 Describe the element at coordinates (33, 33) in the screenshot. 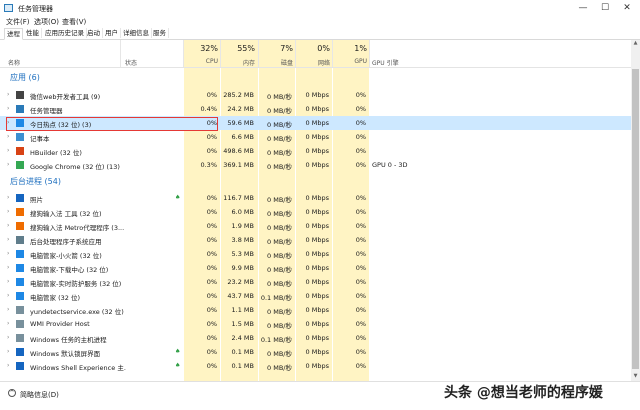

I see `tab-performance: 性能` at that location.